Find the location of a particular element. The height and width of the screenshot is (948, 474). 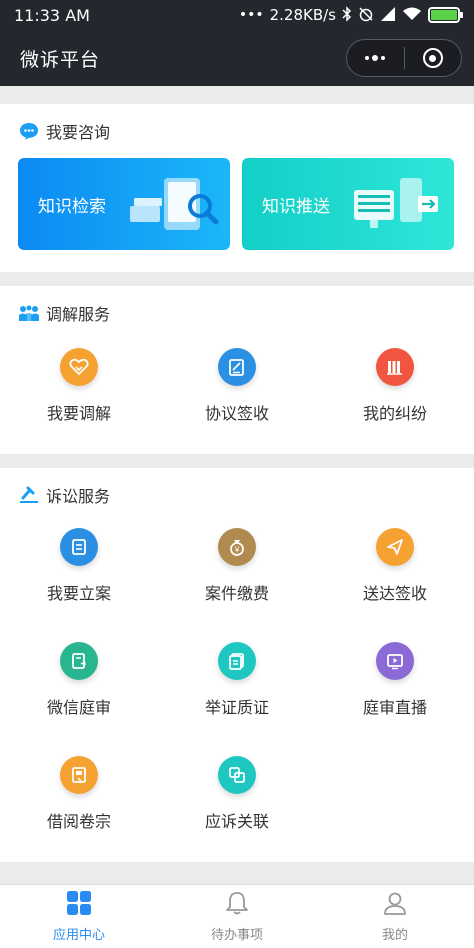

archive-icon is located at coordinates (79, 775).